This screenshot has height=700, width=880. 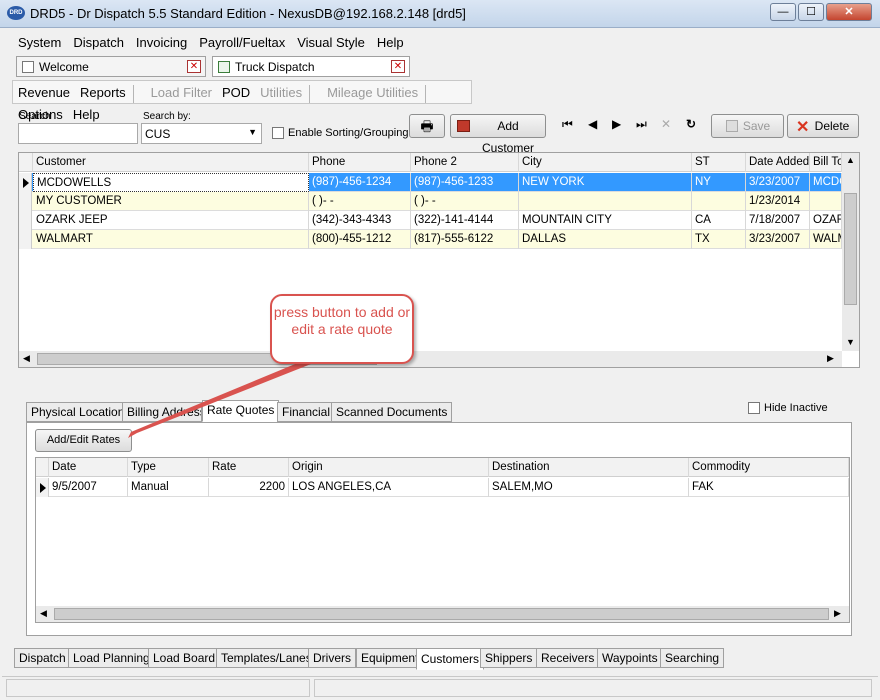 What do you see at coordinates (390, 658) in the screenshot?
I see `tab-equipment: Equipment` at bounding box center [390, 658].